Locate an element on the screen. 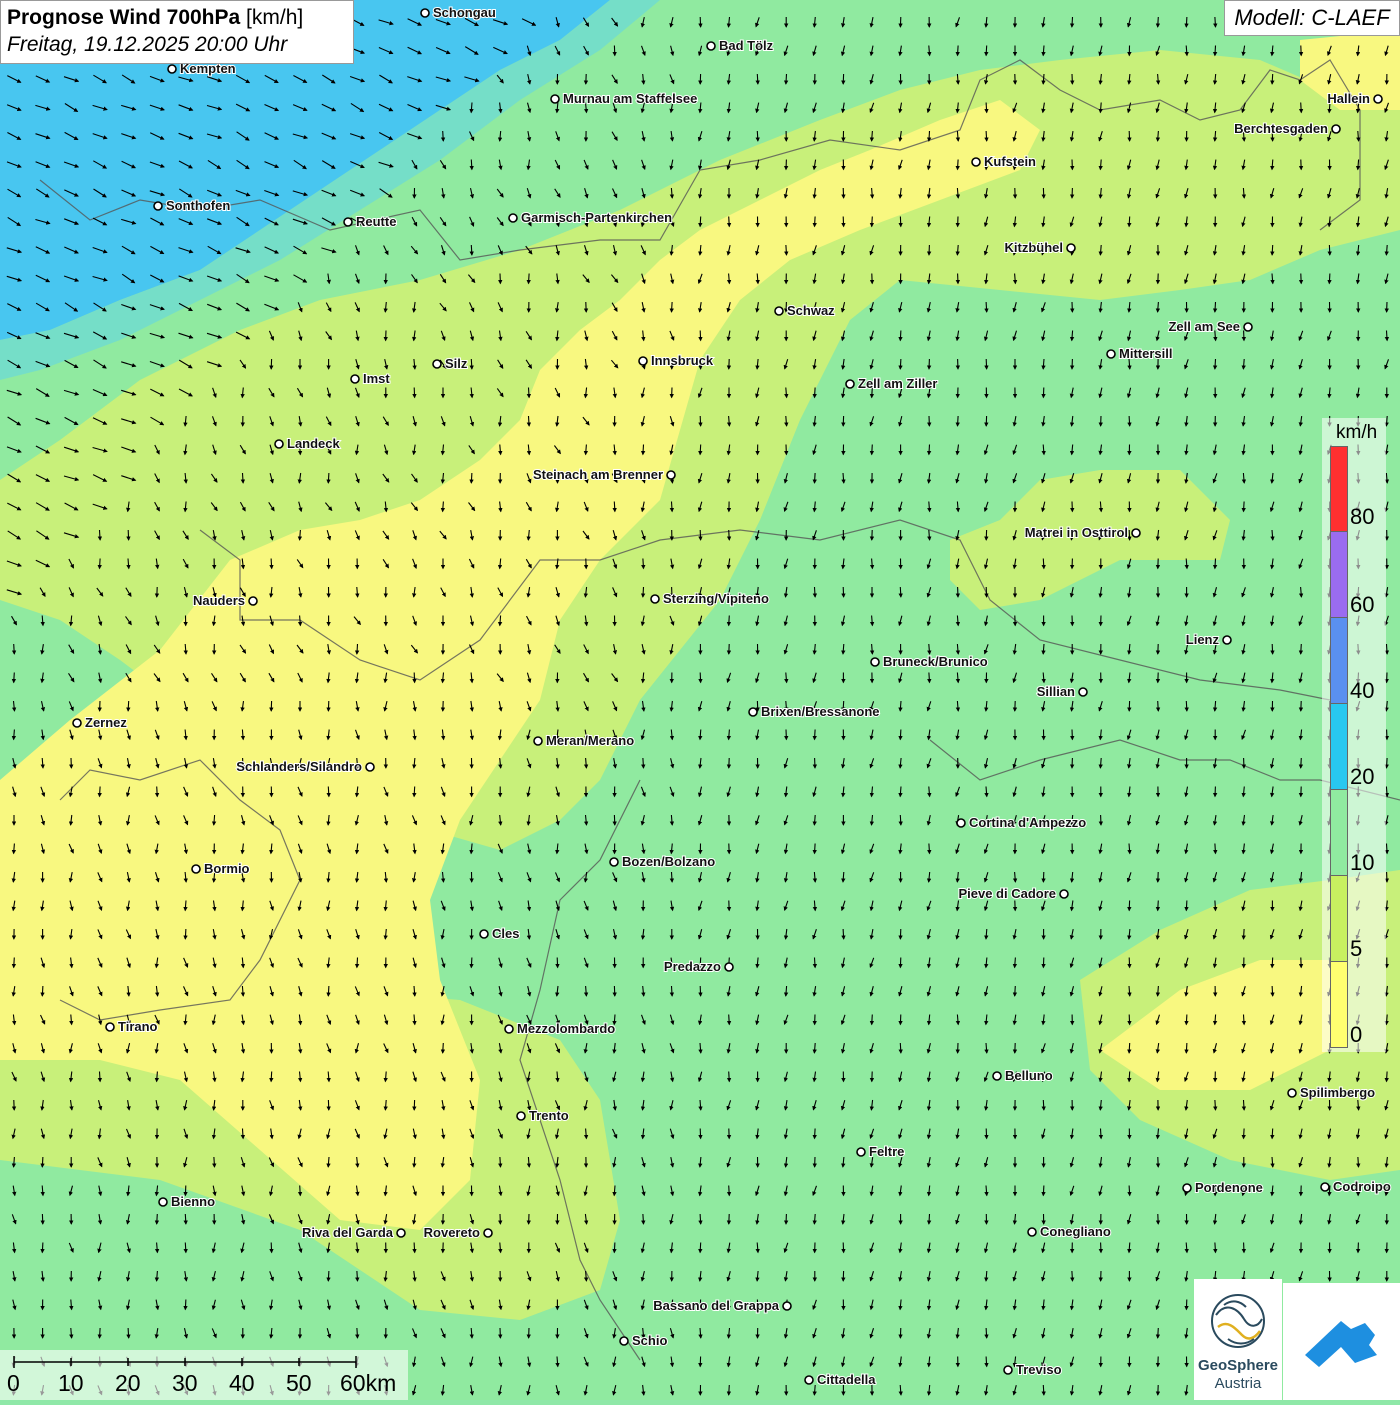  city-label: Sonthofen is located at coordinates (198, 205).